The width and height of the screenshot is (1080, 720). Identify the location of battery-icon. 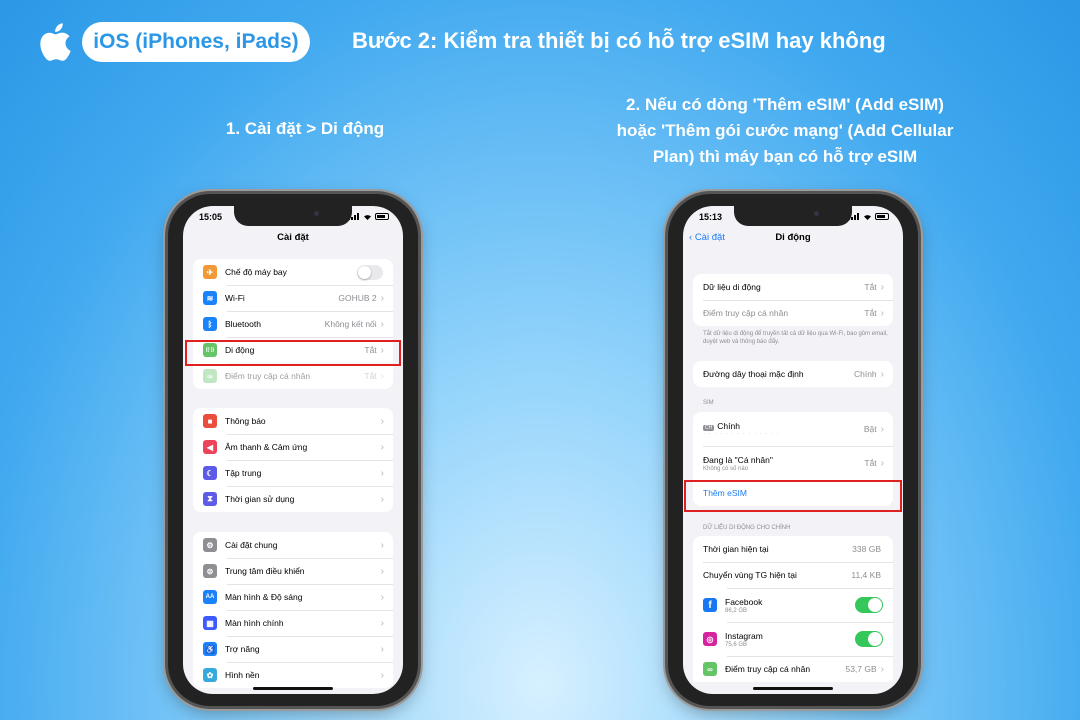
(382, 216).